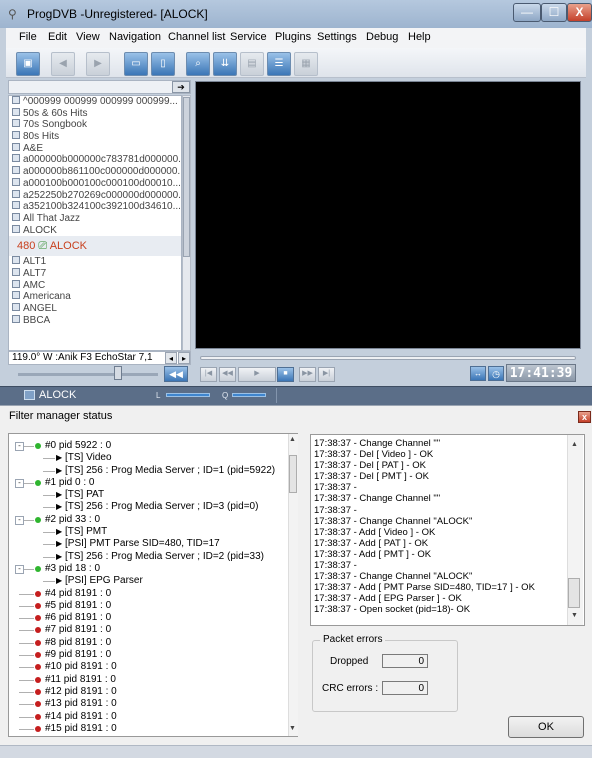 The height and width of the screenshot is (758, 592). I want to click on menu-file: File, so click(28, 37).